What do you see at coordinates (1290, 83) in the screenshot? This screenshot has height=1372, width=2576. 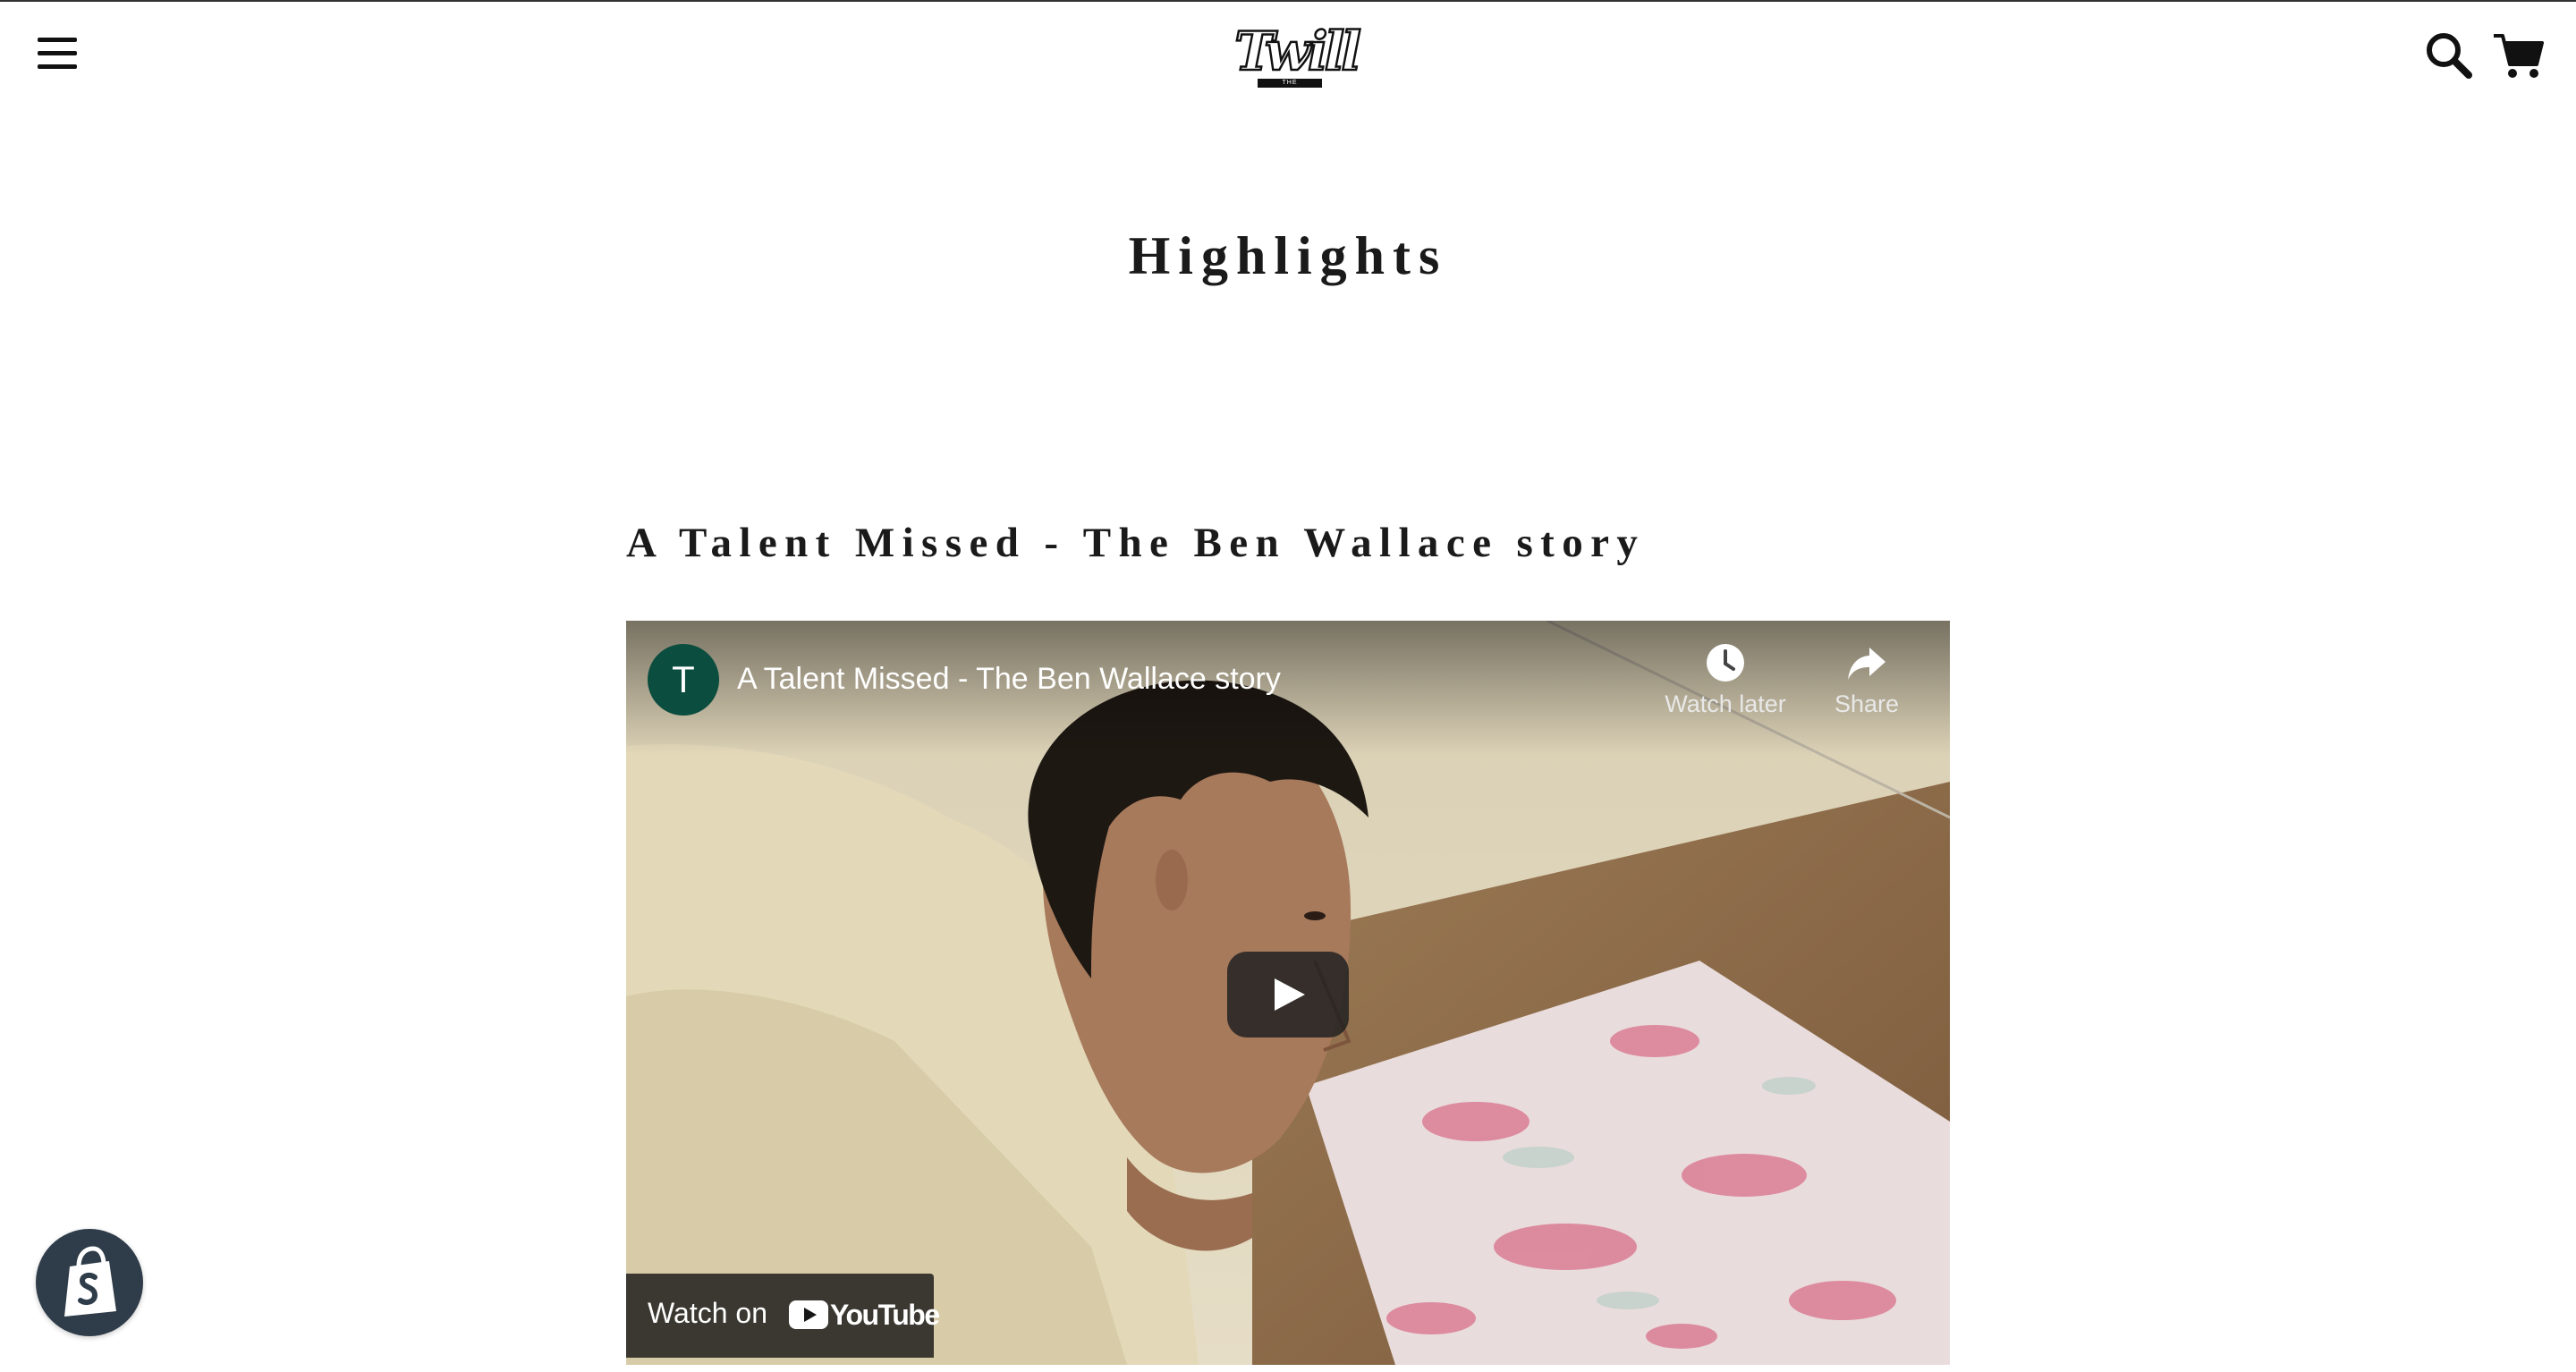 I see `logo-subtext: THE MESSENGER` at bounding box center [1290, 83].